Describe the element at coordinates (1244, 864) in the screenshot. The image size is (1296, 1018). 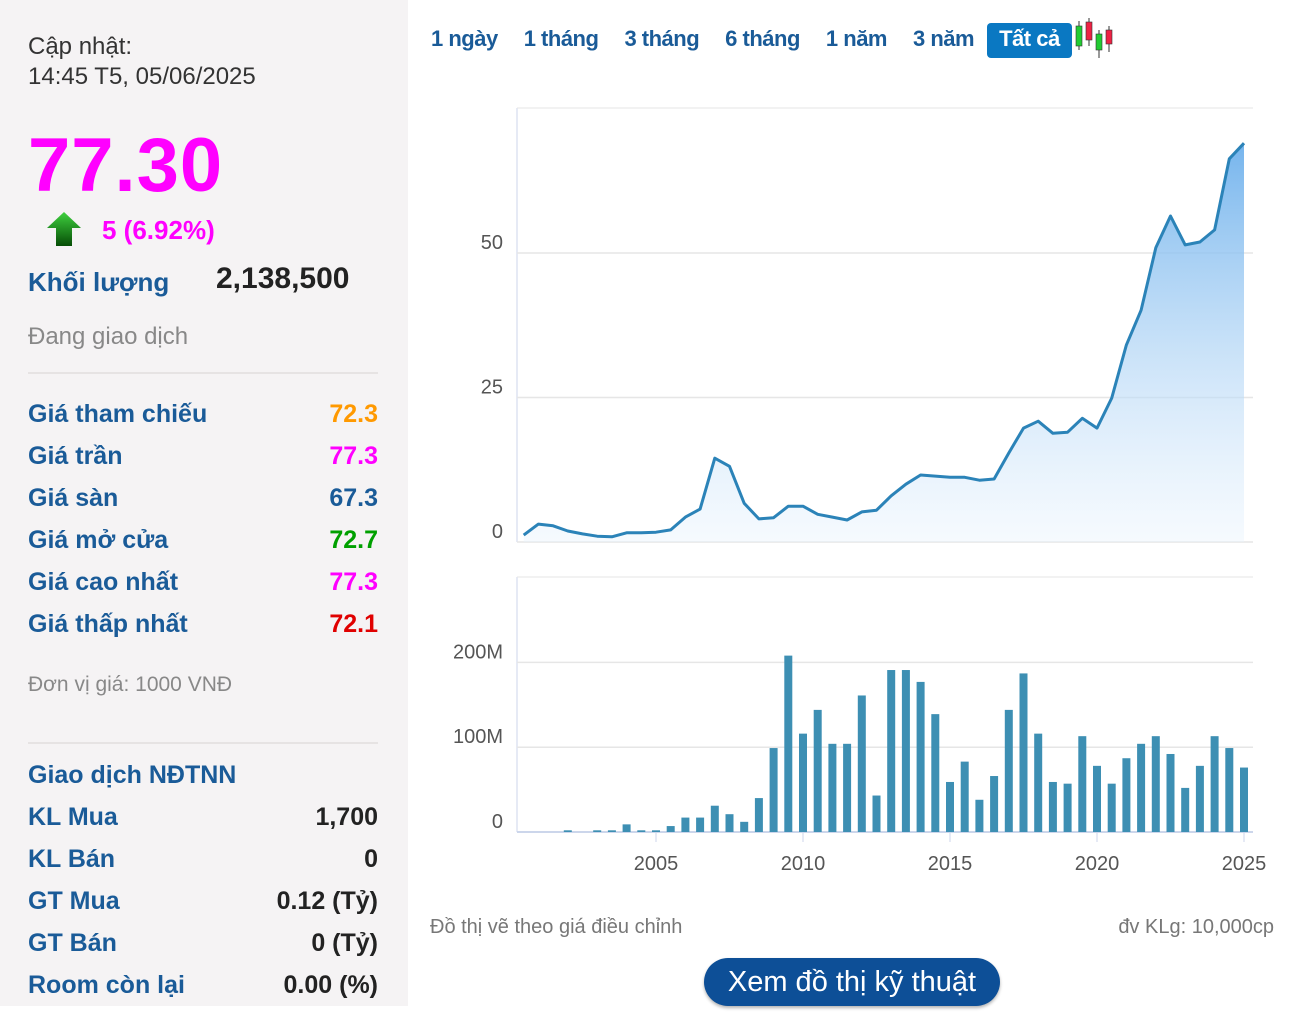
I see `x-tick-label: 2025` at that location.